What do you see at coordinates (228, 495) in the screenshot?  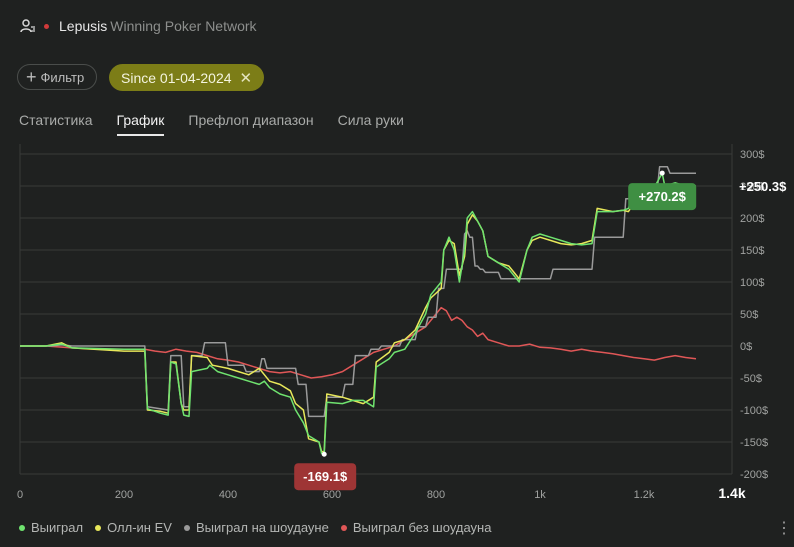 I see `x-tick-label: 400` at bounding box center [228, 495].